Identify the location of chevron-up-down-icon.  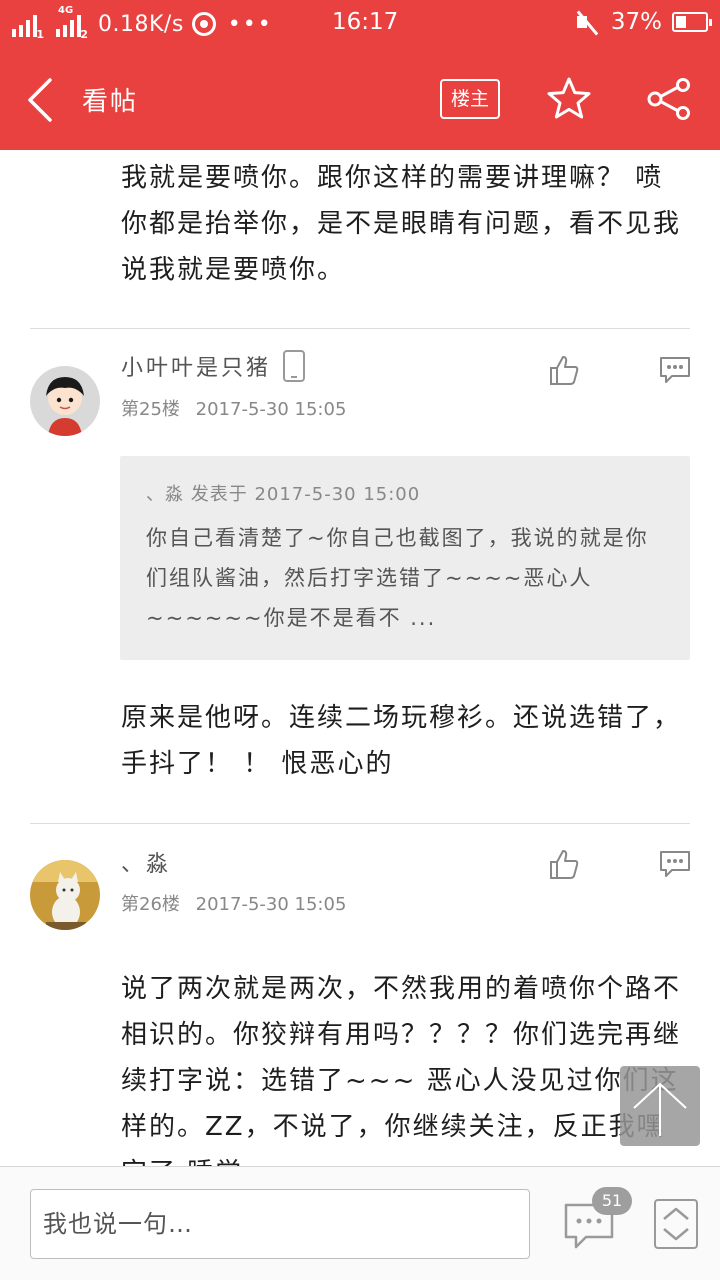
(676, 1224).